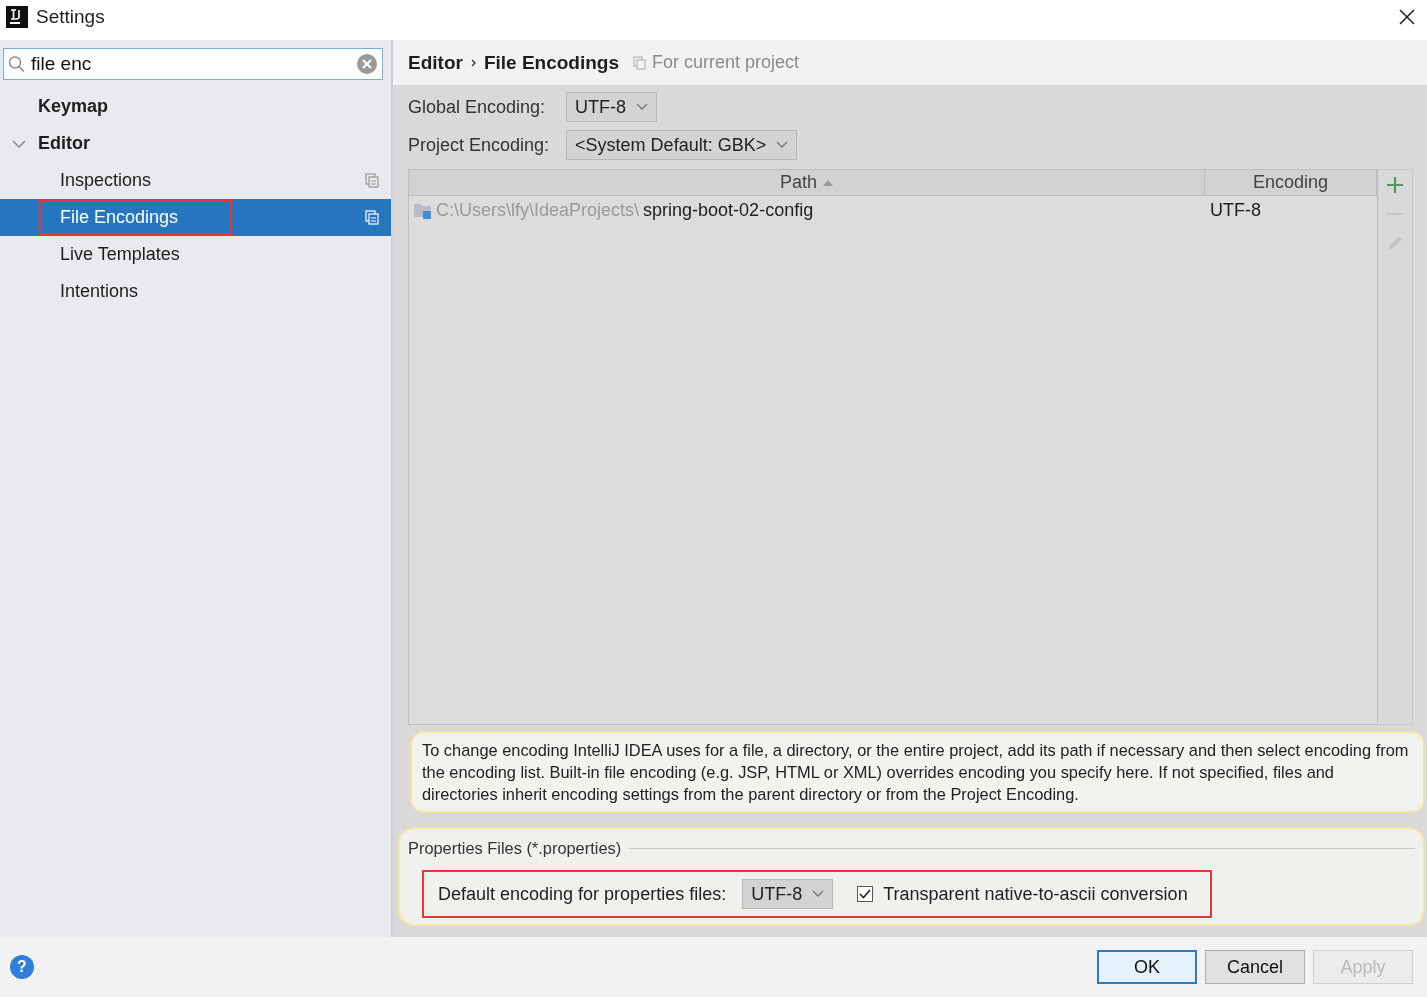 The width and height of the screenshot is (1427, 997). Describe the element at coordinates (17, 17) in the screenshot. I see `app-logo-icon` at that location.